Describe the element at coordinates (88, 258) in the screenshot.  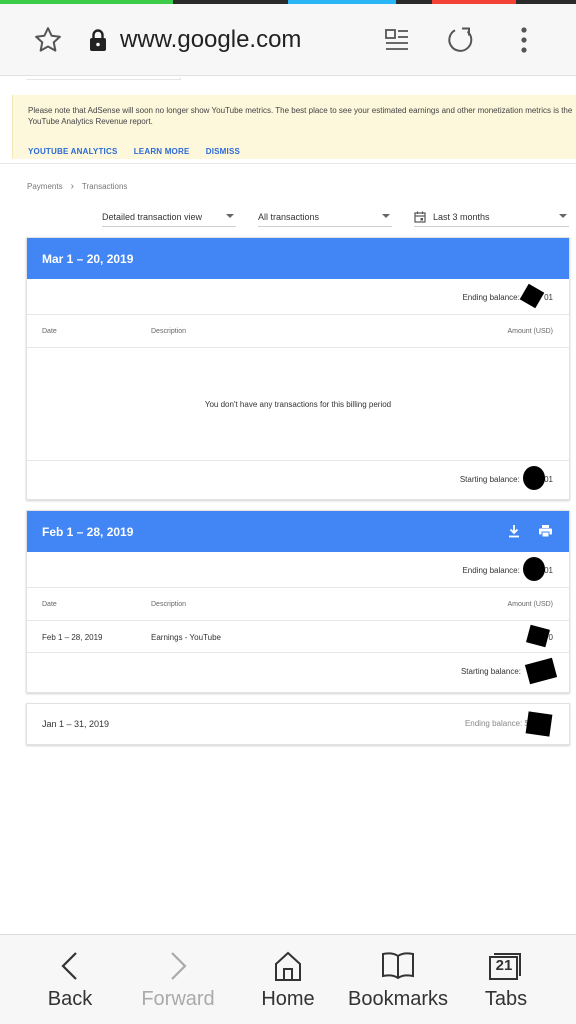
I see `billing-period-title: Mar 1 – 20, 2019` at that location.